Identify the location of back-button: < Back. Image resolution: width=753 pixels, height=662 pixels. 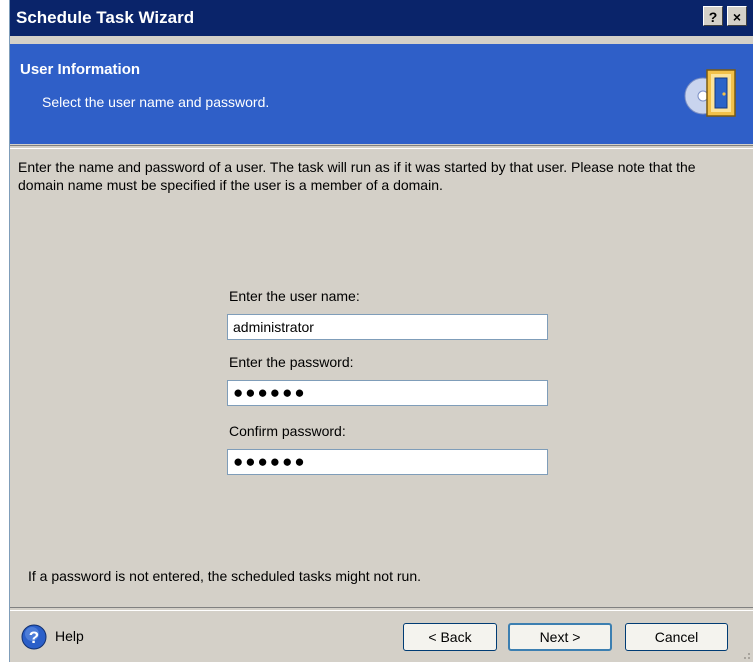
(450, 637).